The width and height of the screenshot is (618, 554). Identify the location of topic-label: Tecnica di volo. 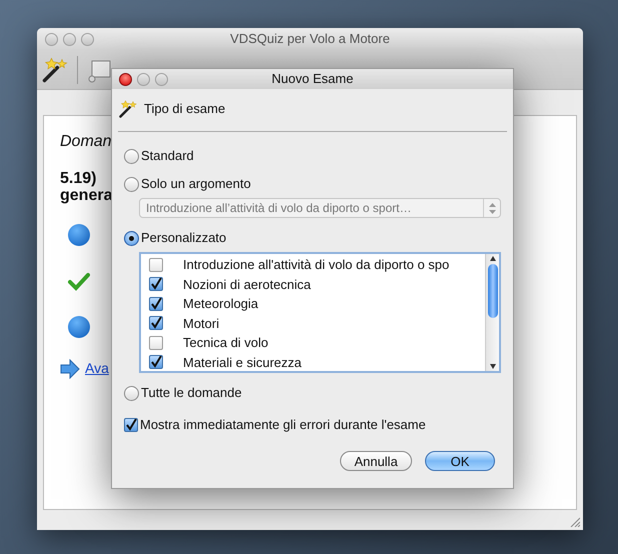
(225, 342).